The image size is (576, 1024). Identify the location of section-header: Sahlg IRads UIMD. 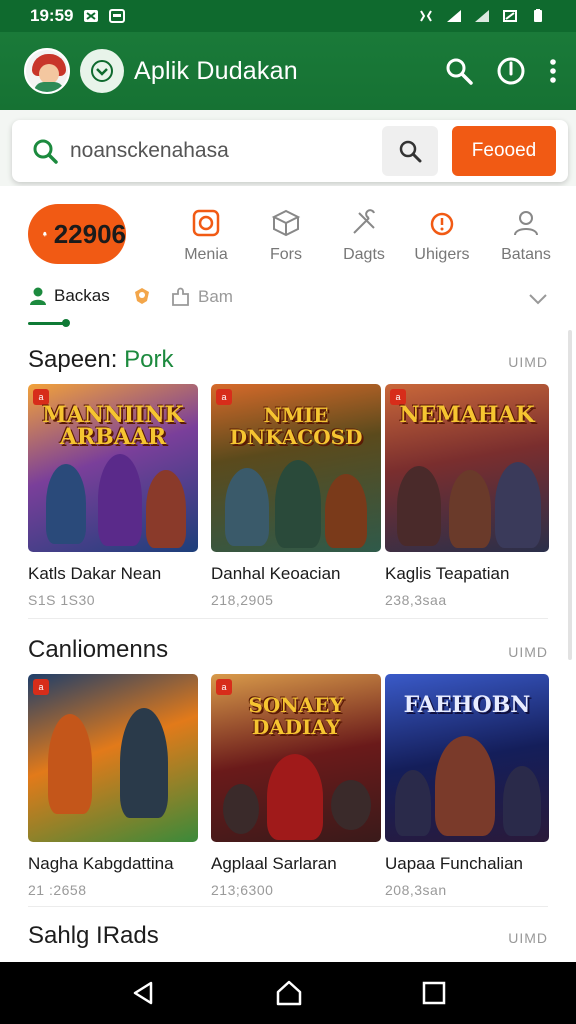
(288, 936).